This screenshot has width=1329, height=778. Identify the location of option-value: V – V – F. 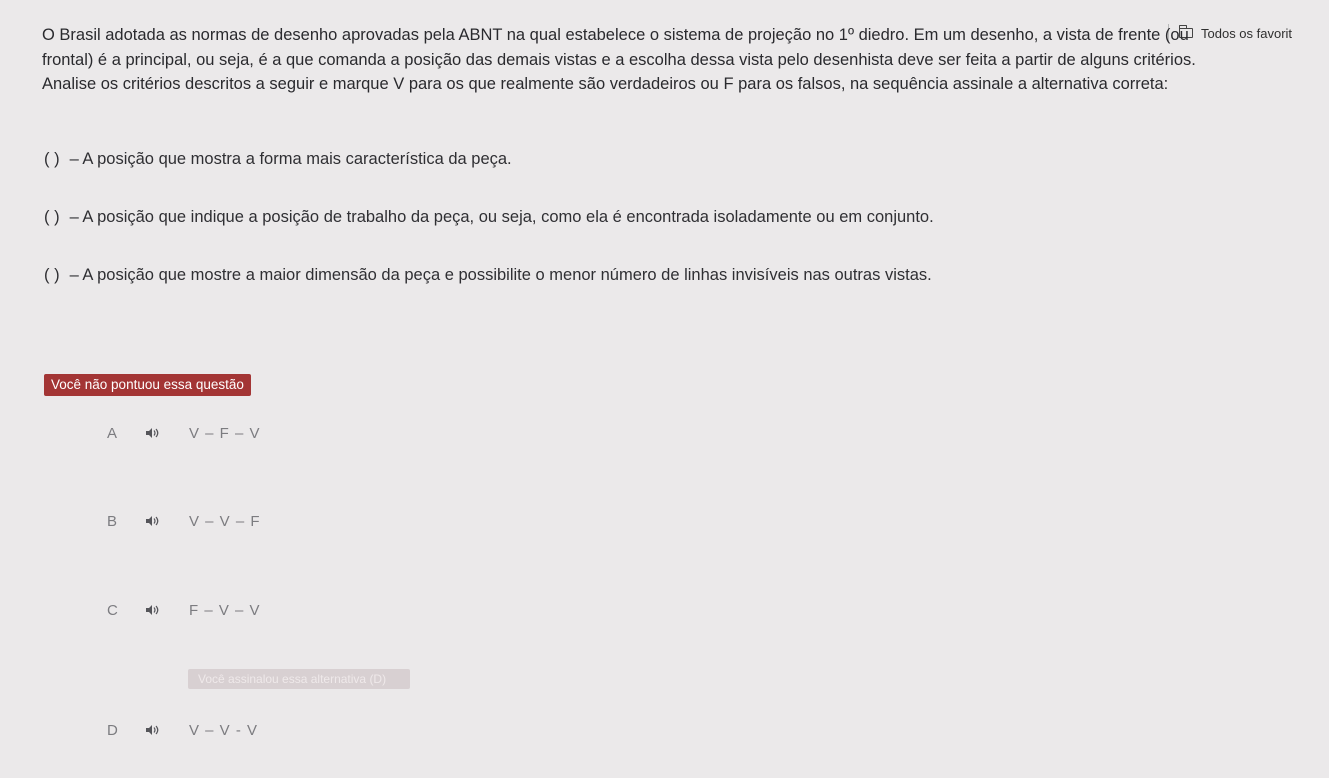
(225, 521).